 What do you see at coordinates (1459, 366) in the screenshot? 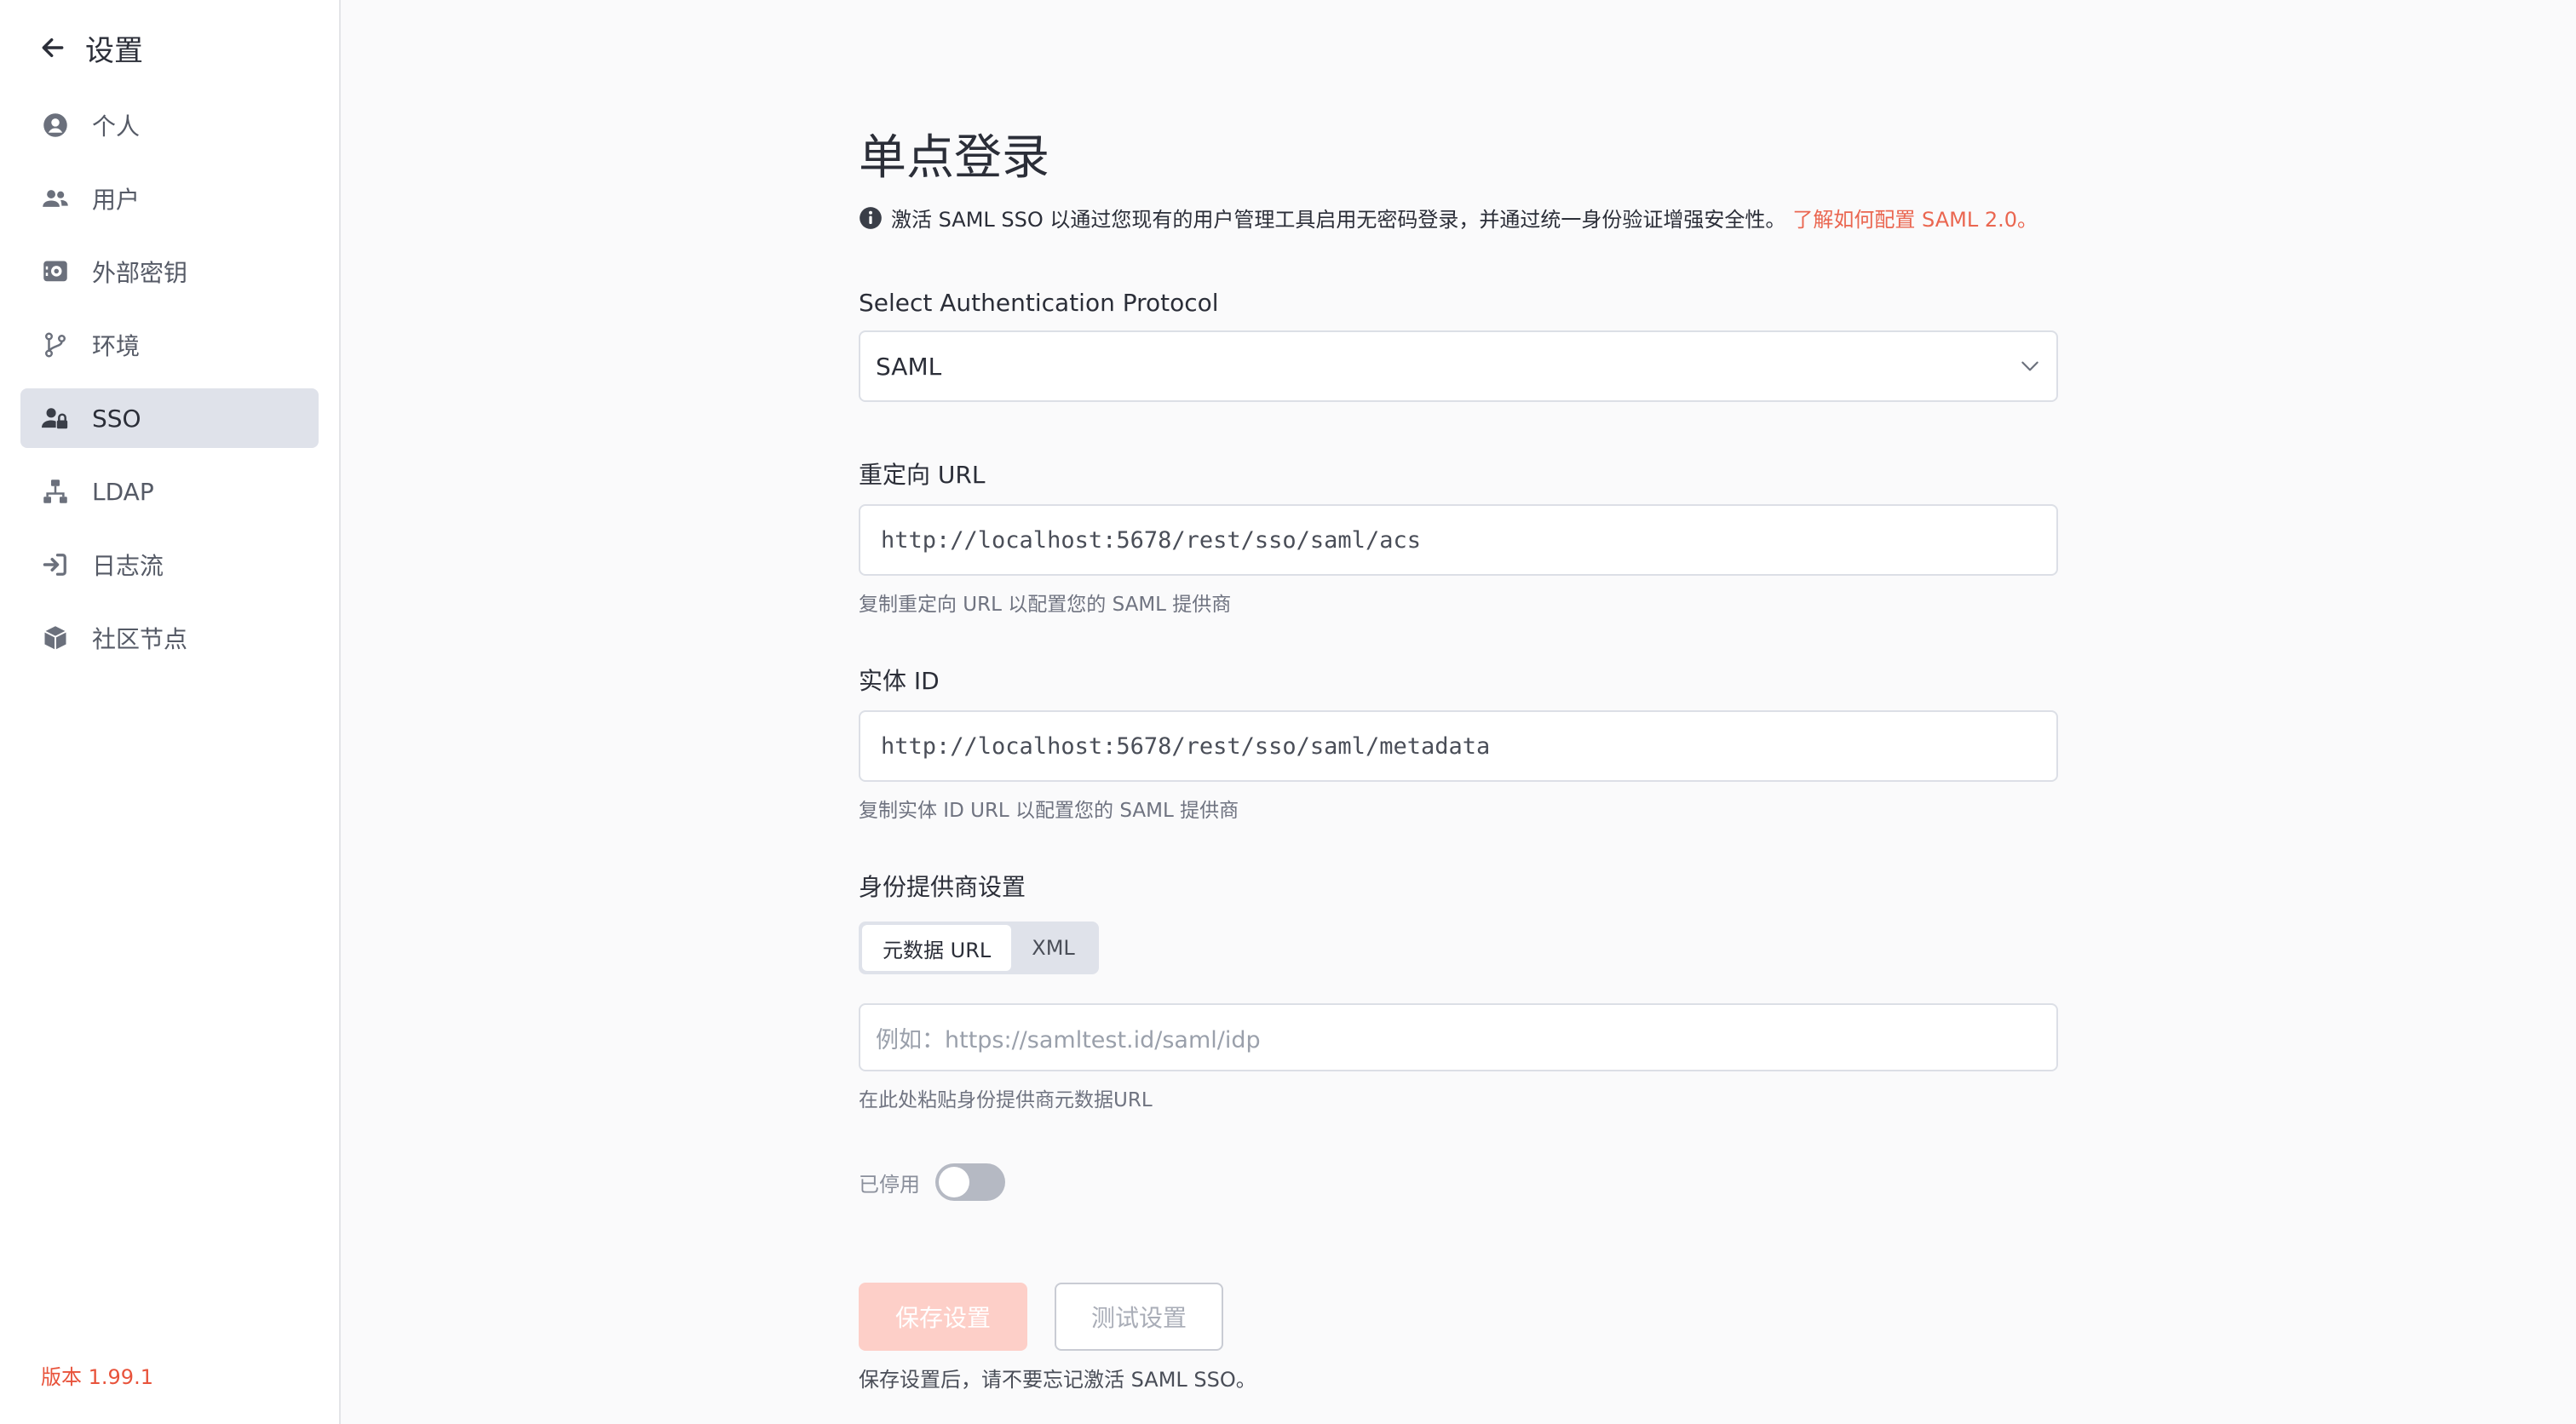
I see `protocol-select: SAML` at bounding box center [1459, 366].